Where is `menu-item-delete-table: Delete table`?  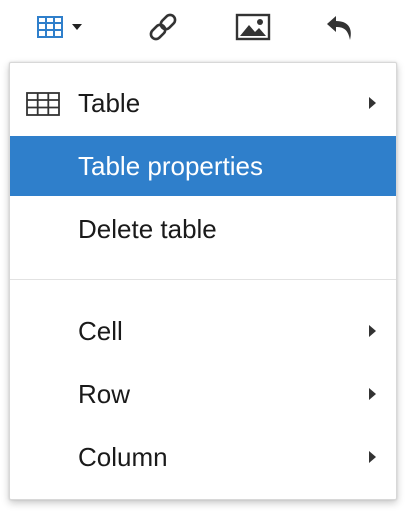 menu-item-delete-table: Delete table is located at coordinates (203, 229).